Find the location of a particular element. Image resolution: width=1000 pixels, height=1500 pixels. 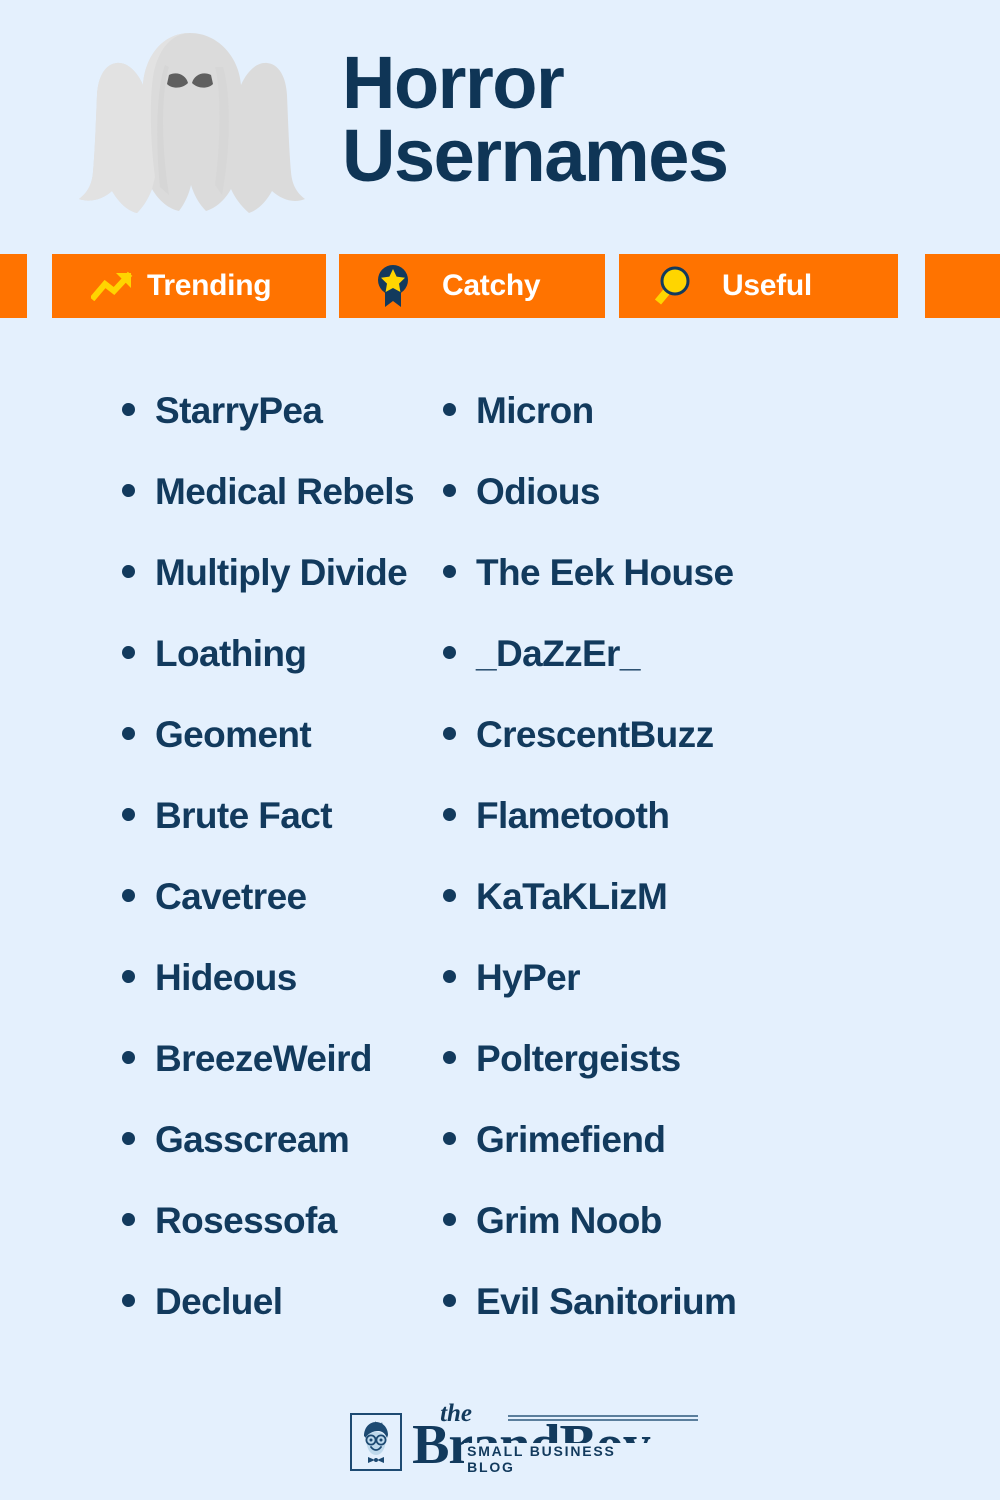

list-item: Multiply Divide is located at coordinates (271, 592).